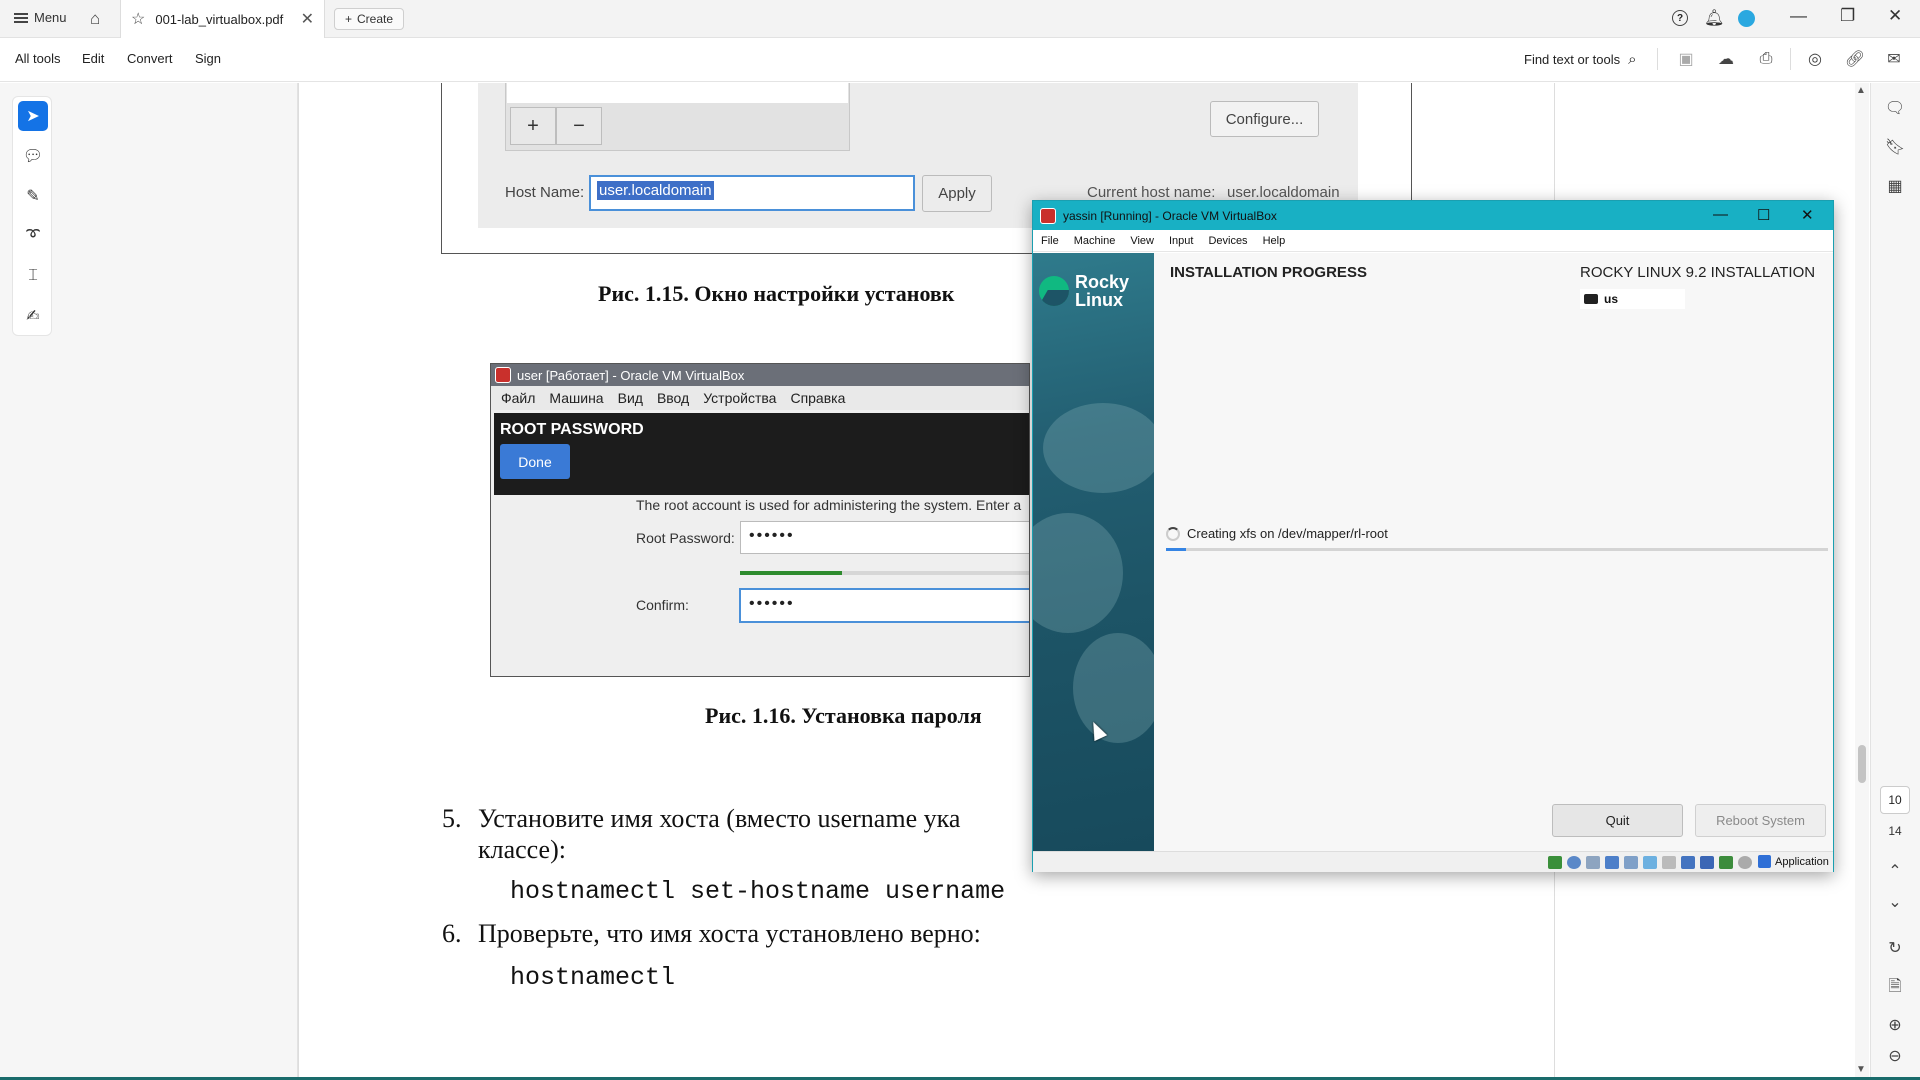 The image size is (1920, 1080). Describe the element at coordinates (1095, 241) in the screenshot. I see `vbox-menu-machine: Machine` at that location.